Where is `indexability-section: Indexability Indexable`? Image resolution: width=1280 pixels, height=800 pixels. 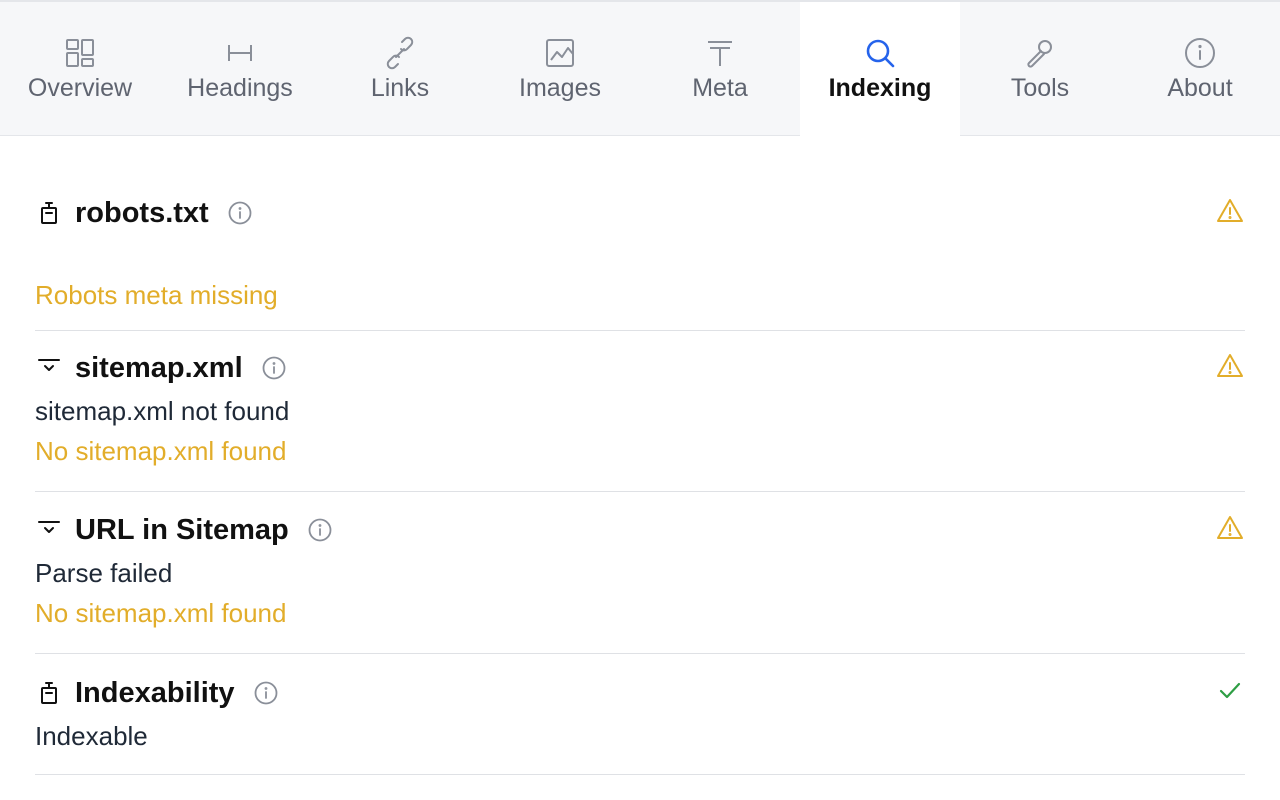
indexability-section: Indexability Indexable is located at coordinates (640, 714).